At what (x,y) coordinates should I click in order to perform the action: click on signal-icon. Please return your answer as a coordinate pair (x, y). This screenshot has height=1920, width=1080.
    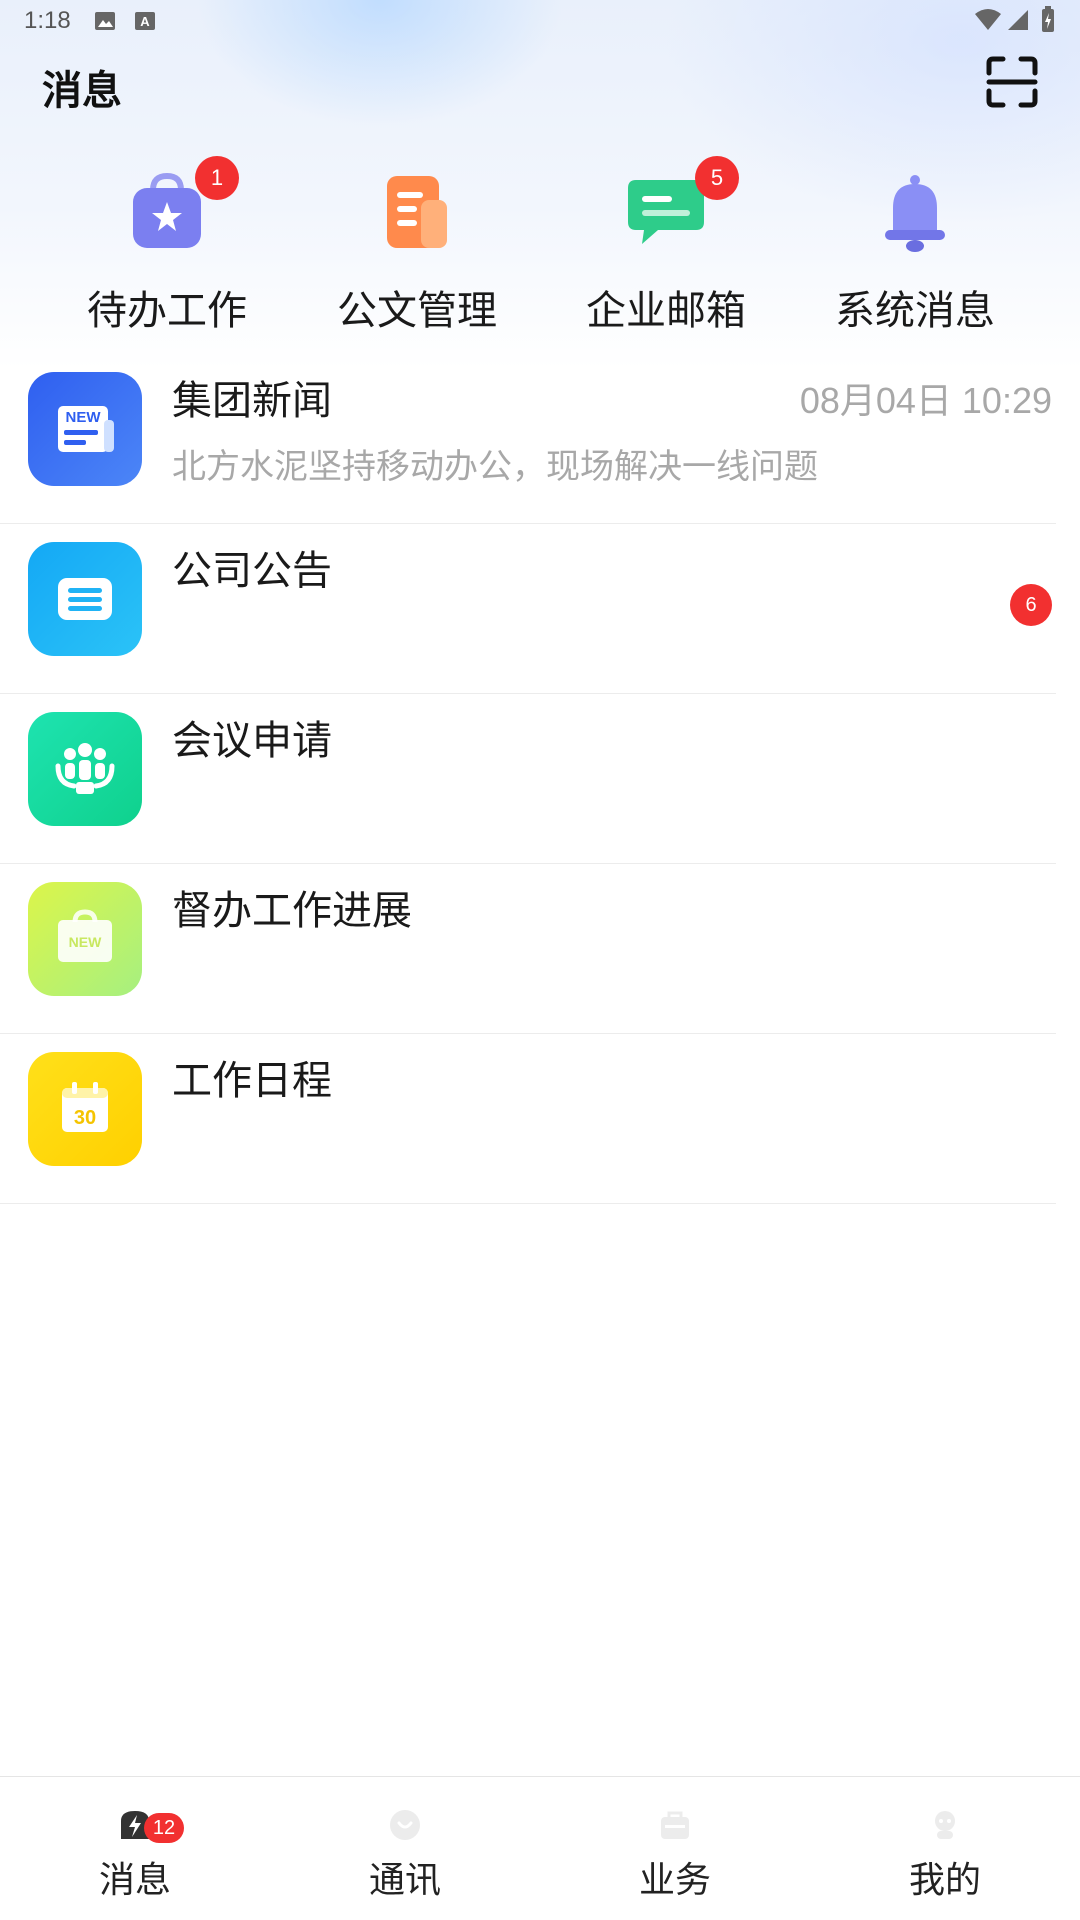
    Looking at the image, I should click on (1018, 20).